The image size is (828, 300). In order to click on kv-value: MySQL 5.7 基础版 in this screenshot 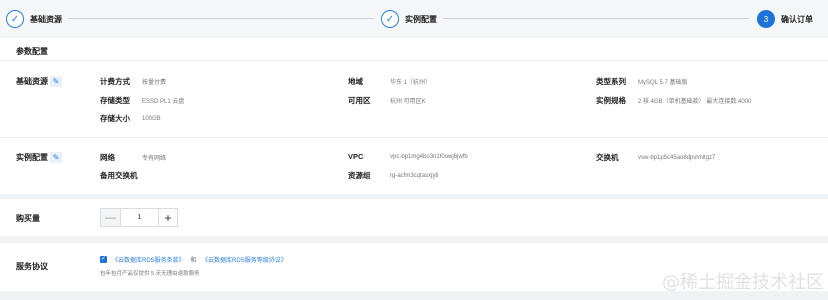, I will do `click(663, 83)`.